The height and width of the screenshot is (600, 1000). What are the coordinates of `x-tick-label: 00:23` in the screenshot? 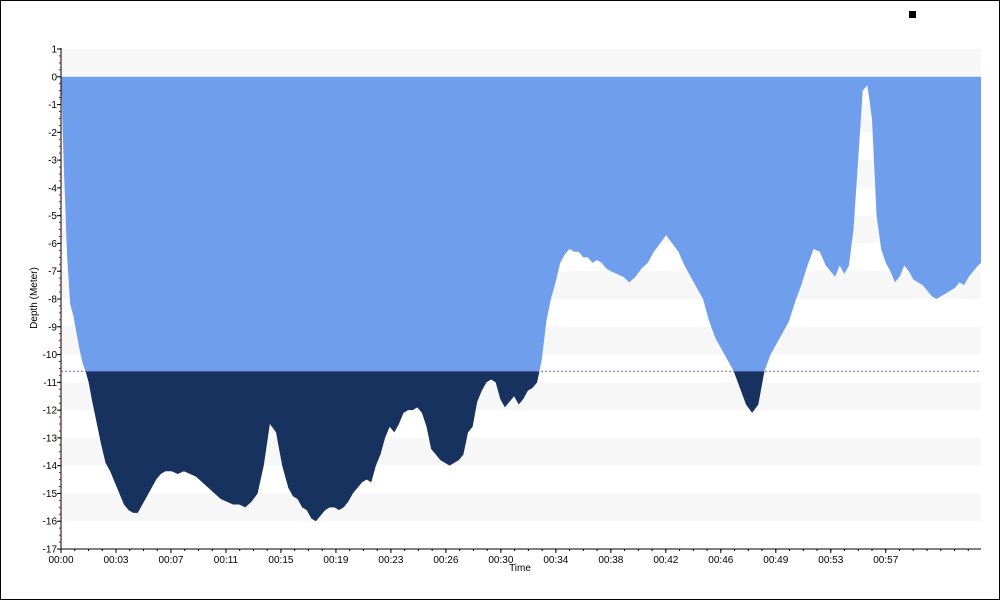 It's located at (390, 560).